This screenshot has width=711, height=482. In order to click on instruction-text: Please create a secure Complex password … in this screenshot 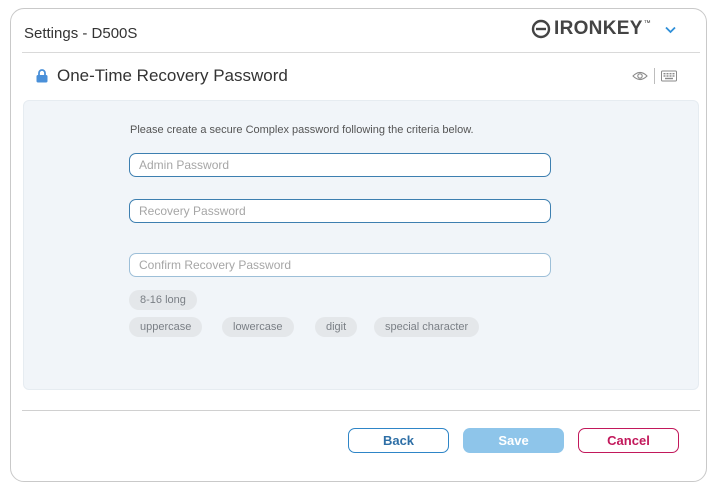, I will do `click(302, 130)`.